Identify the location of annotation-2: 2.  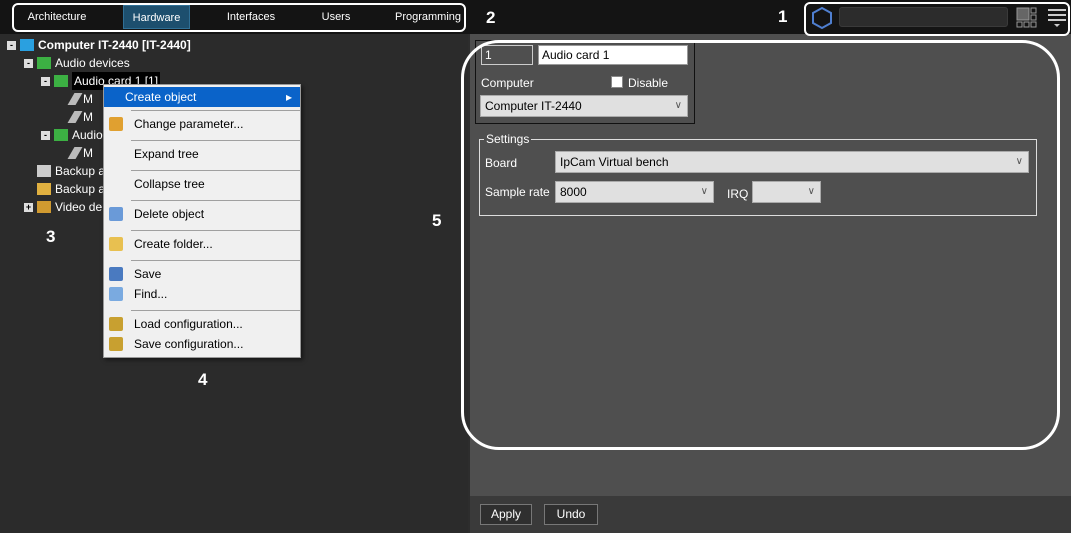
(491, 17).